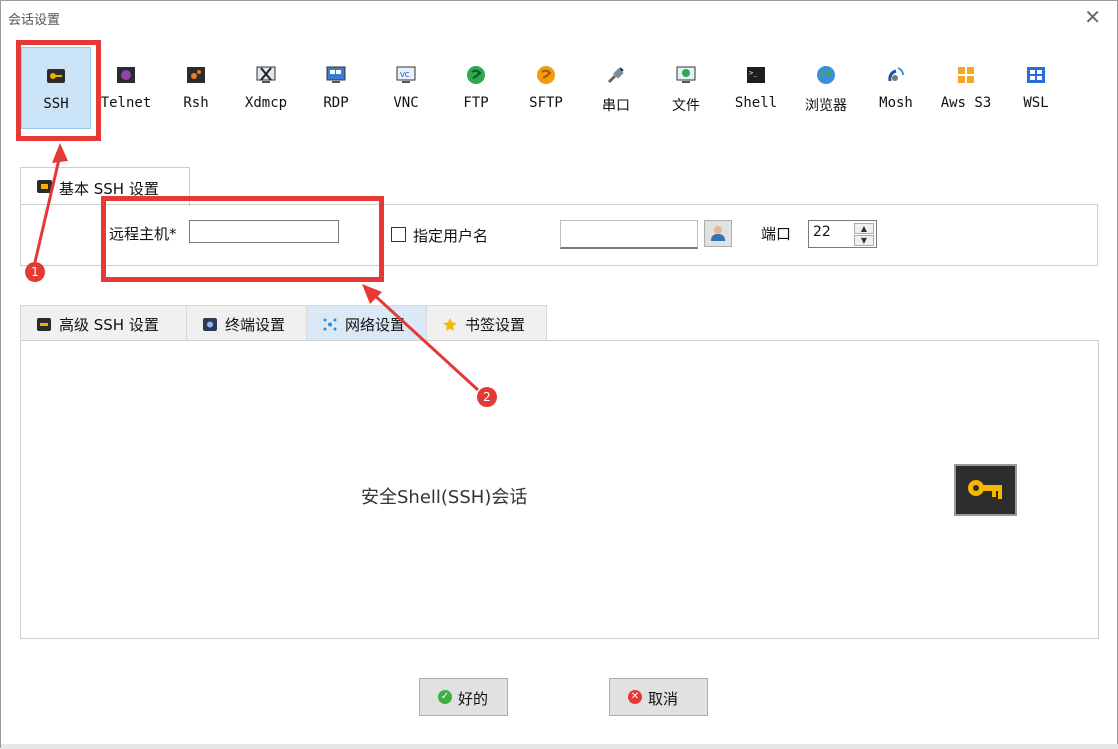 This screenshot has height=749, width=1118. What do you see at coordinates (663, 699) in the screenshot?
I see `cancel-label: 取消` at bounding box center [663, 699].